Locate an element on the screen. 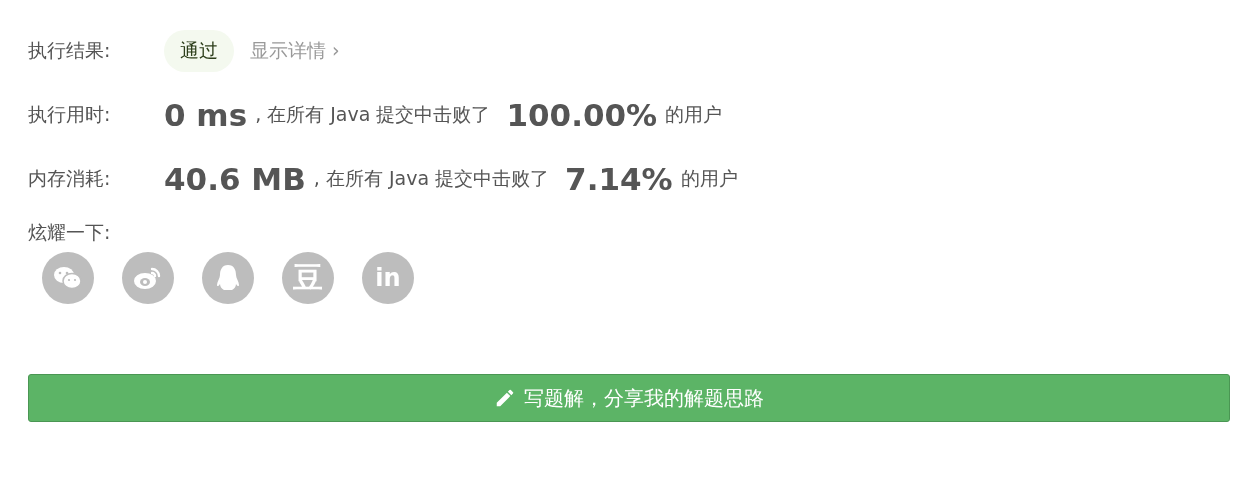 Image resolution: width=1258 pixels, height=490 pixels. share-label: 炫耀一下: is located at coordinates (70, 232).